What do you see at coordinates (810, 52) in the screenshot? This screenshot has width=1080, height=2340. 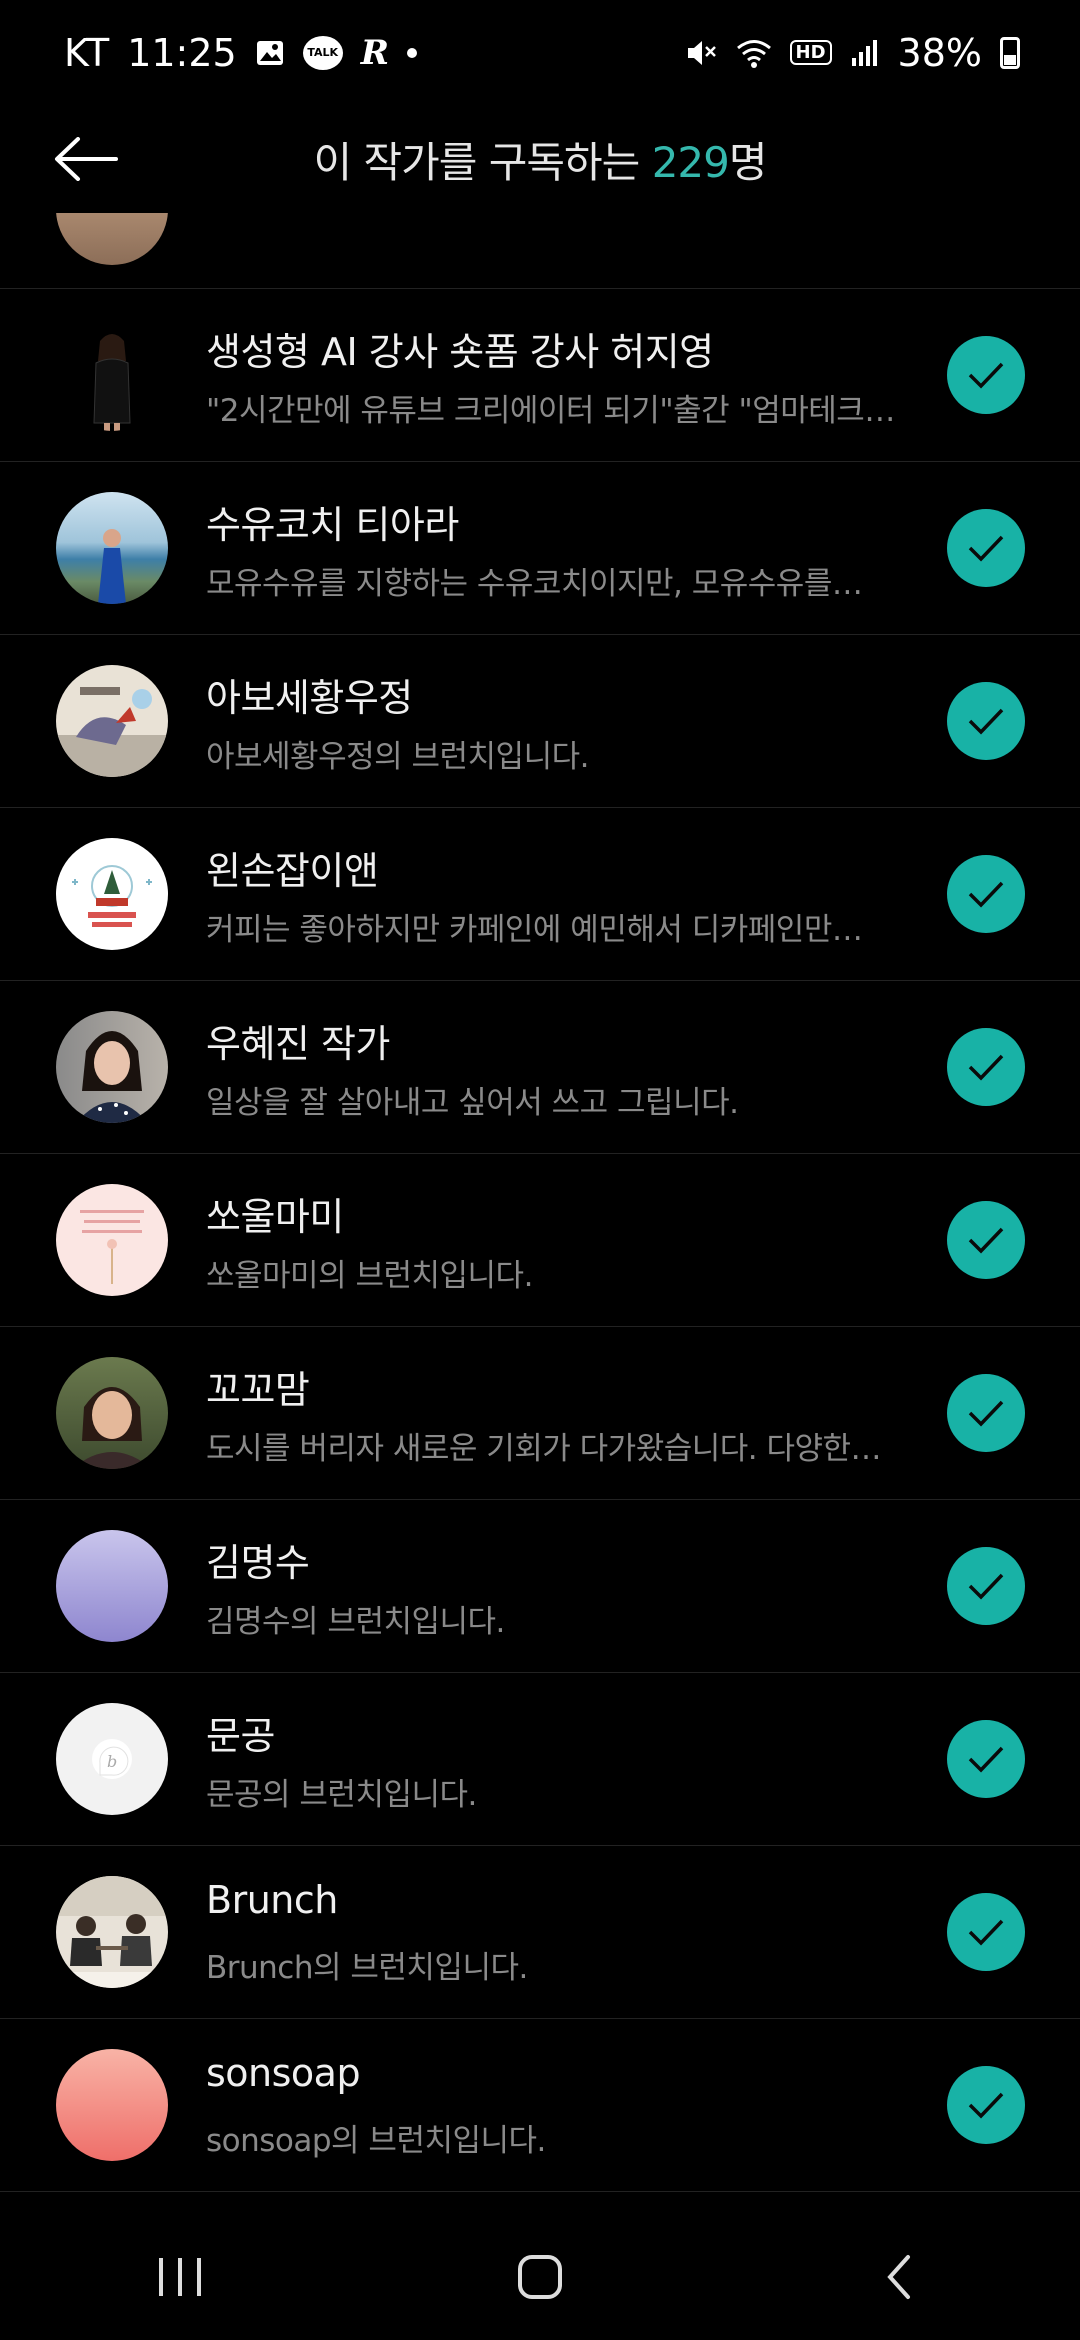 I see `hd-voice-badge: HD` at bounding box center [810, 52].